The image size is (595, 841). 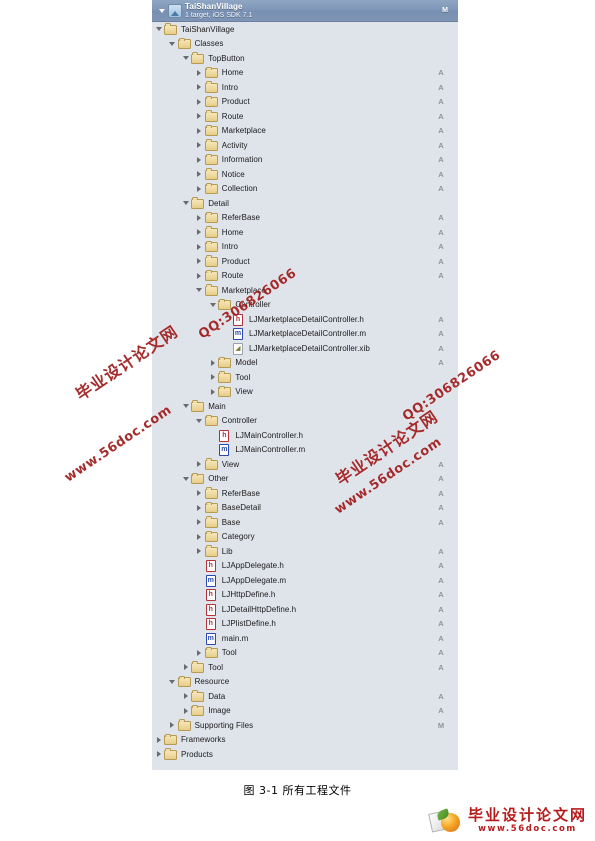 What do you see at coordinates (305, 740) in the screenshot?
I see `tree-row: Frameworks` at bounding box center [305, 740].